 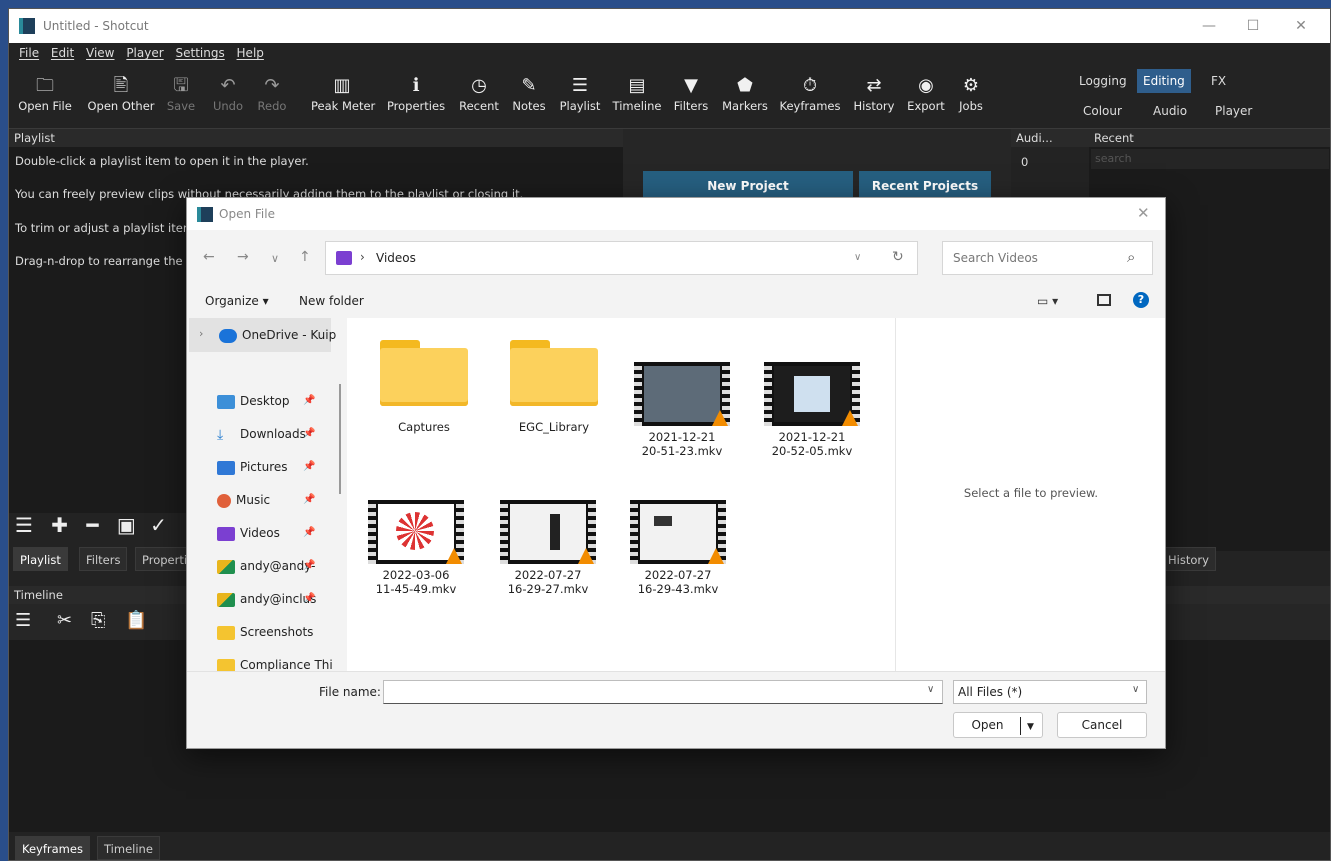 What do you see at coordinates (529, 93) in the screenshot?
I see `notes-button: ✎ Notes` at bounding box center [529, 93].